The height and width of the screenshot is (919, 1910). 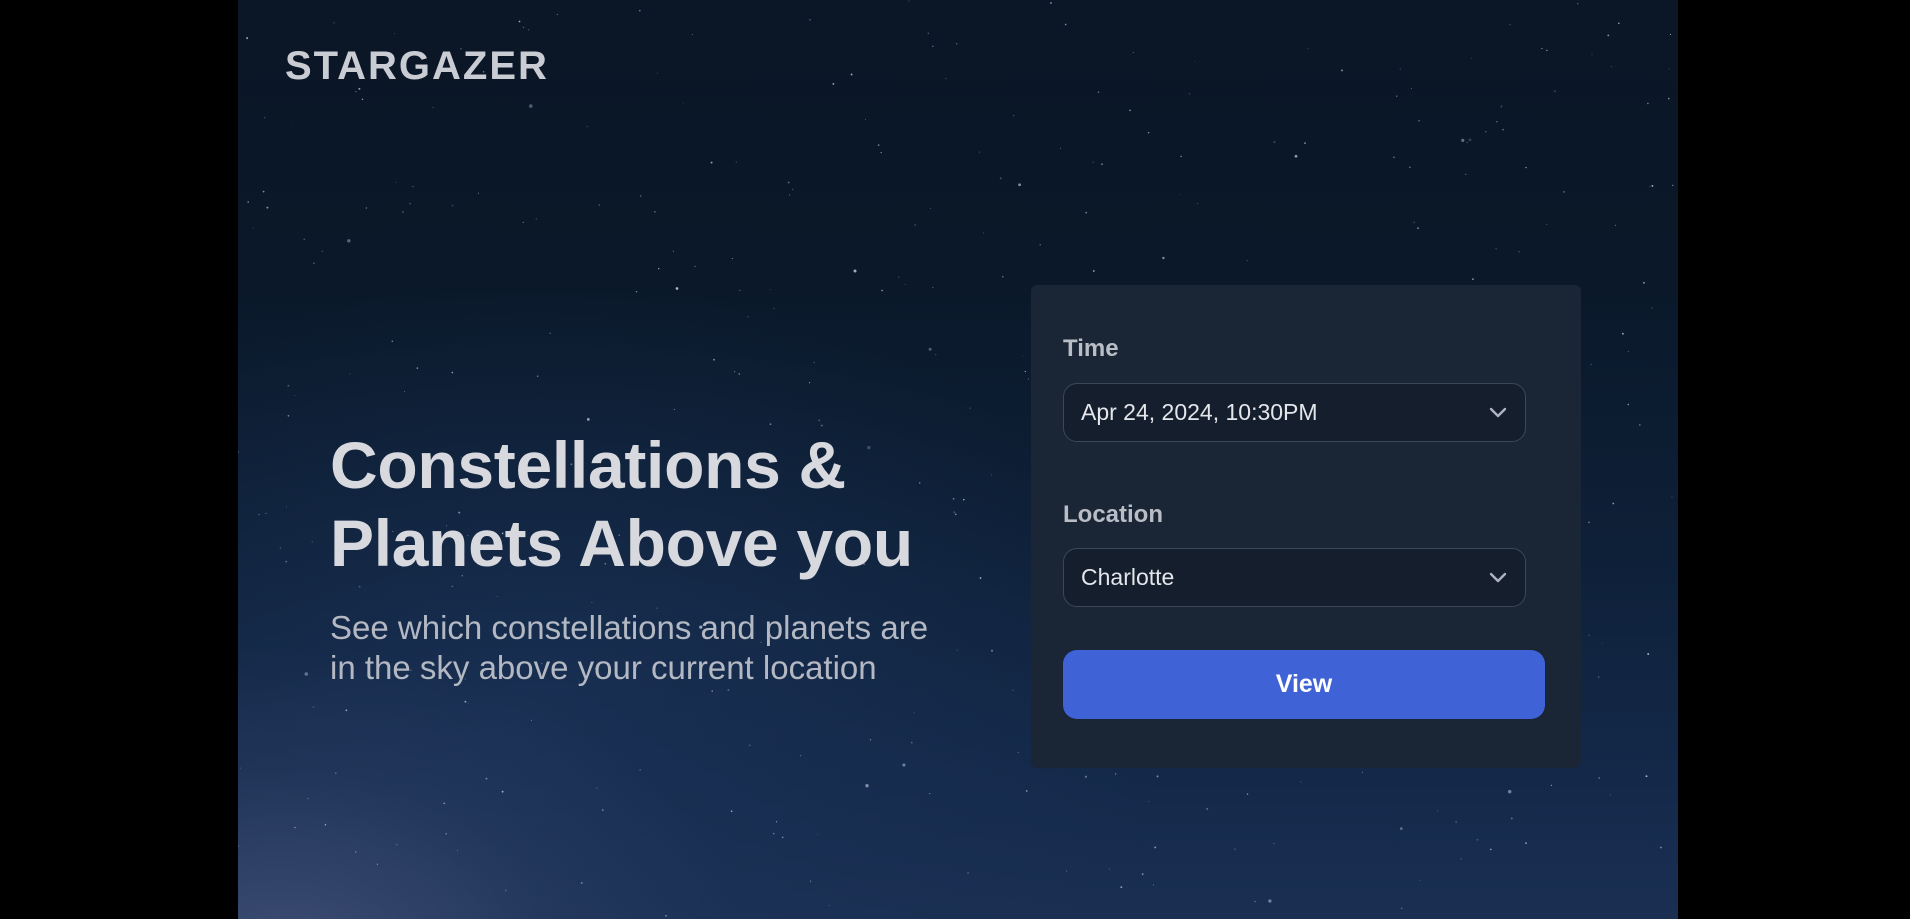 I want to click on hero-title-line-2: Planets Above you, so click(x=621, y=543).